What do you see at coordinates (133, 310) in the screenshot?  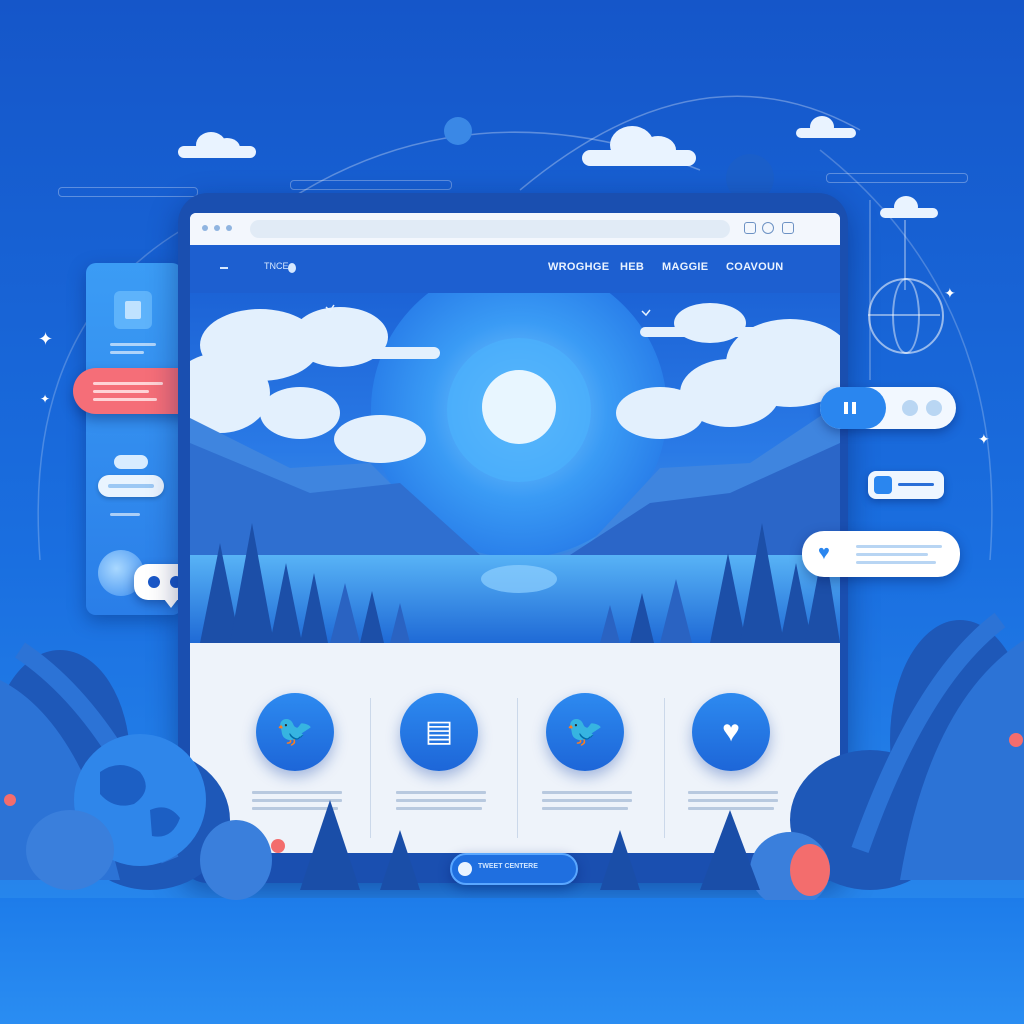 I see `image-tile-icon` at bounding box center [133, 310].